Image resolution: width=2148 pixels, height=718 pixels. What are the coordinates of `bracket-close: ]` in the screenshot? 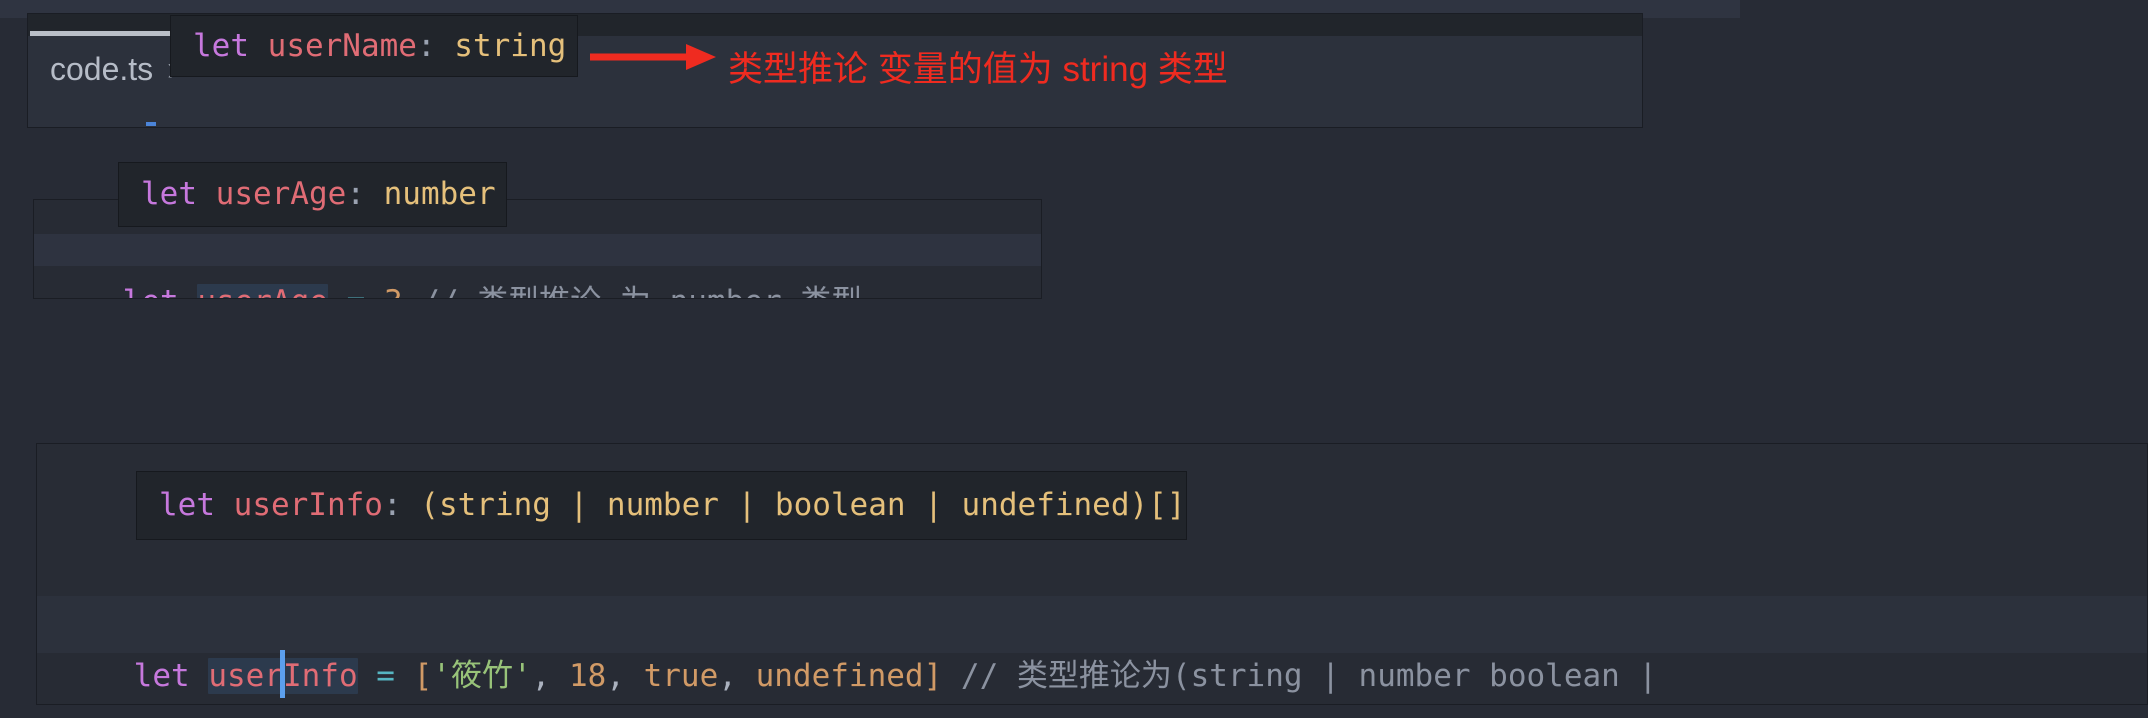 It's located at (933, 676).